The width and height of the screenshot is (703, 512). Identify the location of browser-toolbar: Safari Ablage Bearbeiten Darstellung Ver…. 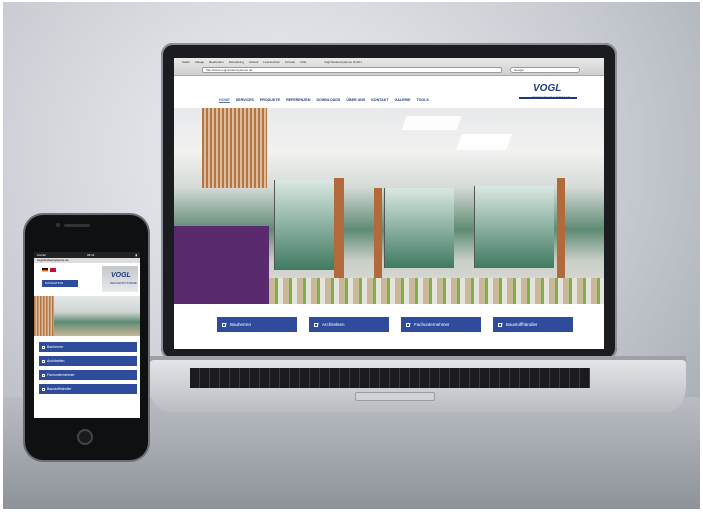
(389, 67).